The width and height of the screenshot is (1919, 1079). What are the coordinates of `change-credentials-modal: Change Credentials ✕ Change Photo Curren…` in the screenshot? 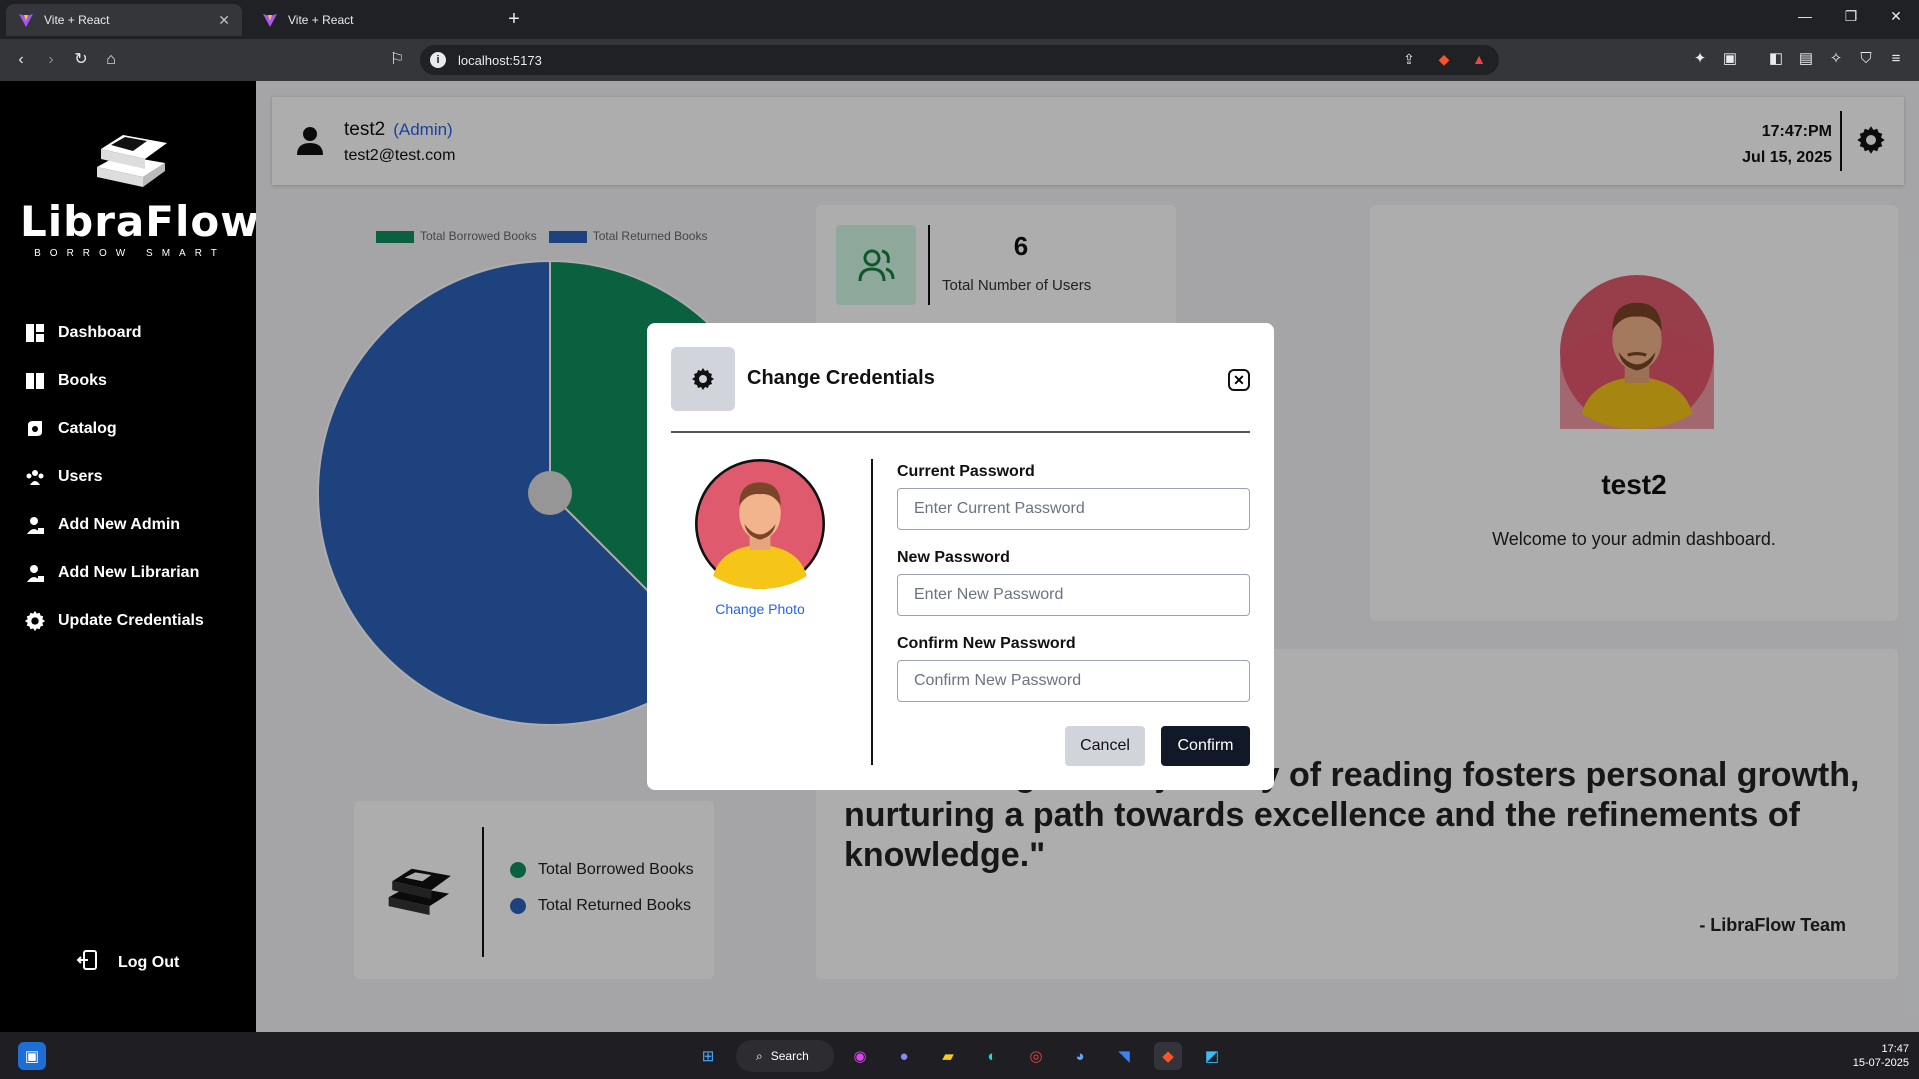 It's located at (960, 556).